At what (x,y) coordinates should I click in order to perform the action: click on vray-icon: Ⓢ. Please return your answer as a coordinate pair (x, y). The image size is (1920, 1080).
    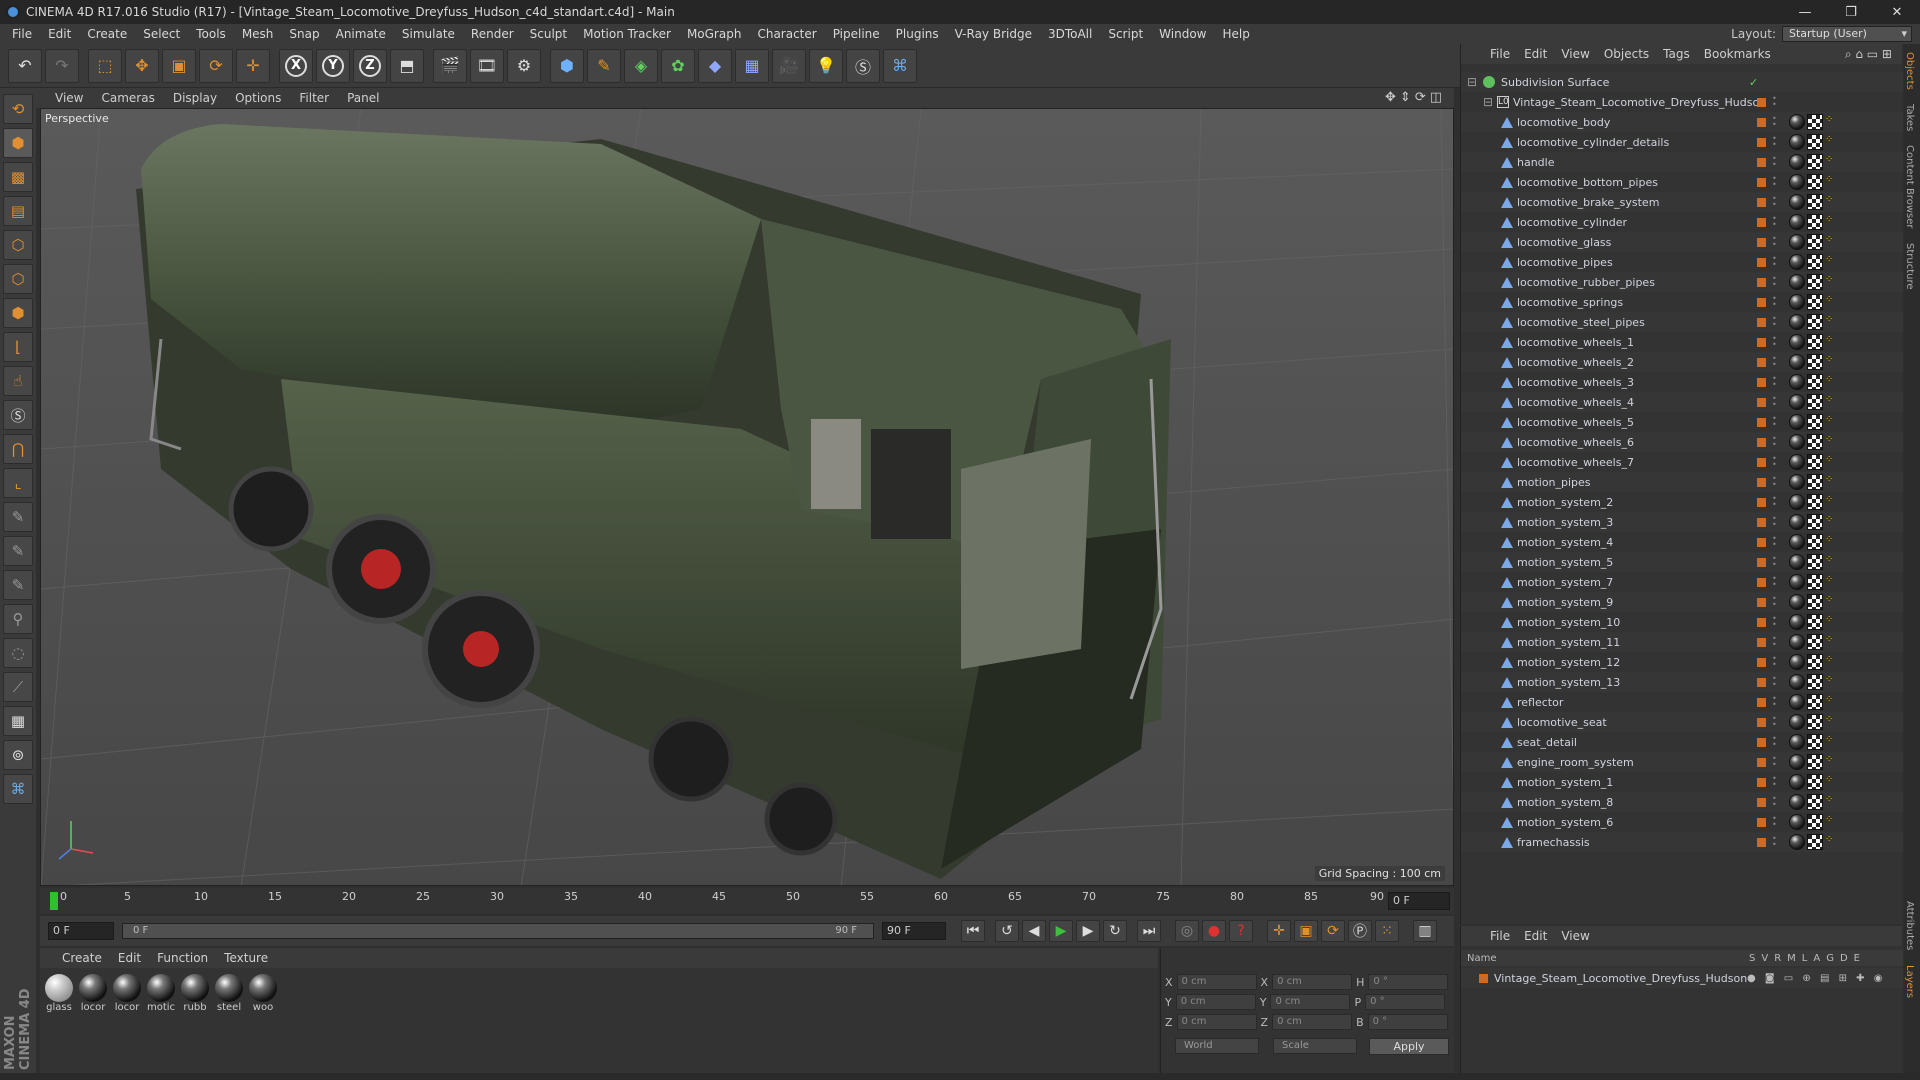
    Looking at the image, I should click on (863, 65).